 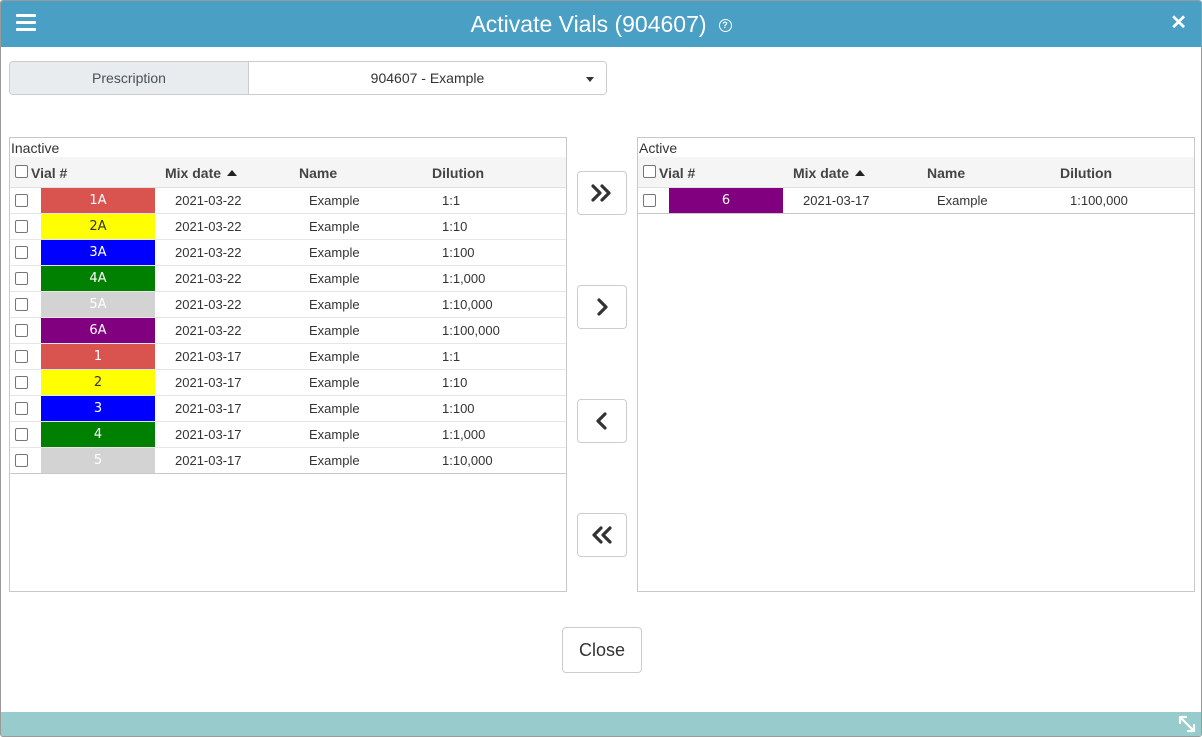 I want to click on table-row: 1A 2021-03-22 Example 1:1, so click(x=288, y=200).